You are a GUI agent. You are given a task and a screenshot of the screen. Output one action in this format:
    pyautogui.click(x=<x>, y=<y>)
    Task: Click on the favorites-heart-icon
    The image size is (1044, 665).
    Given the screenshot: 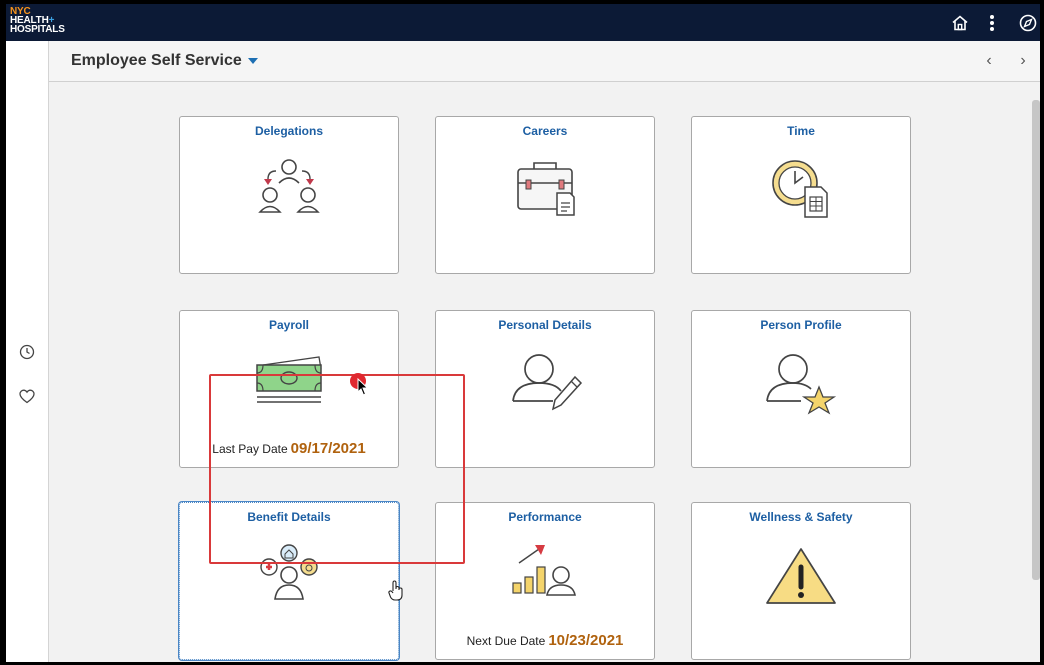 What is the action you would take?
    pyautogui.click(x=27, y=396)
    